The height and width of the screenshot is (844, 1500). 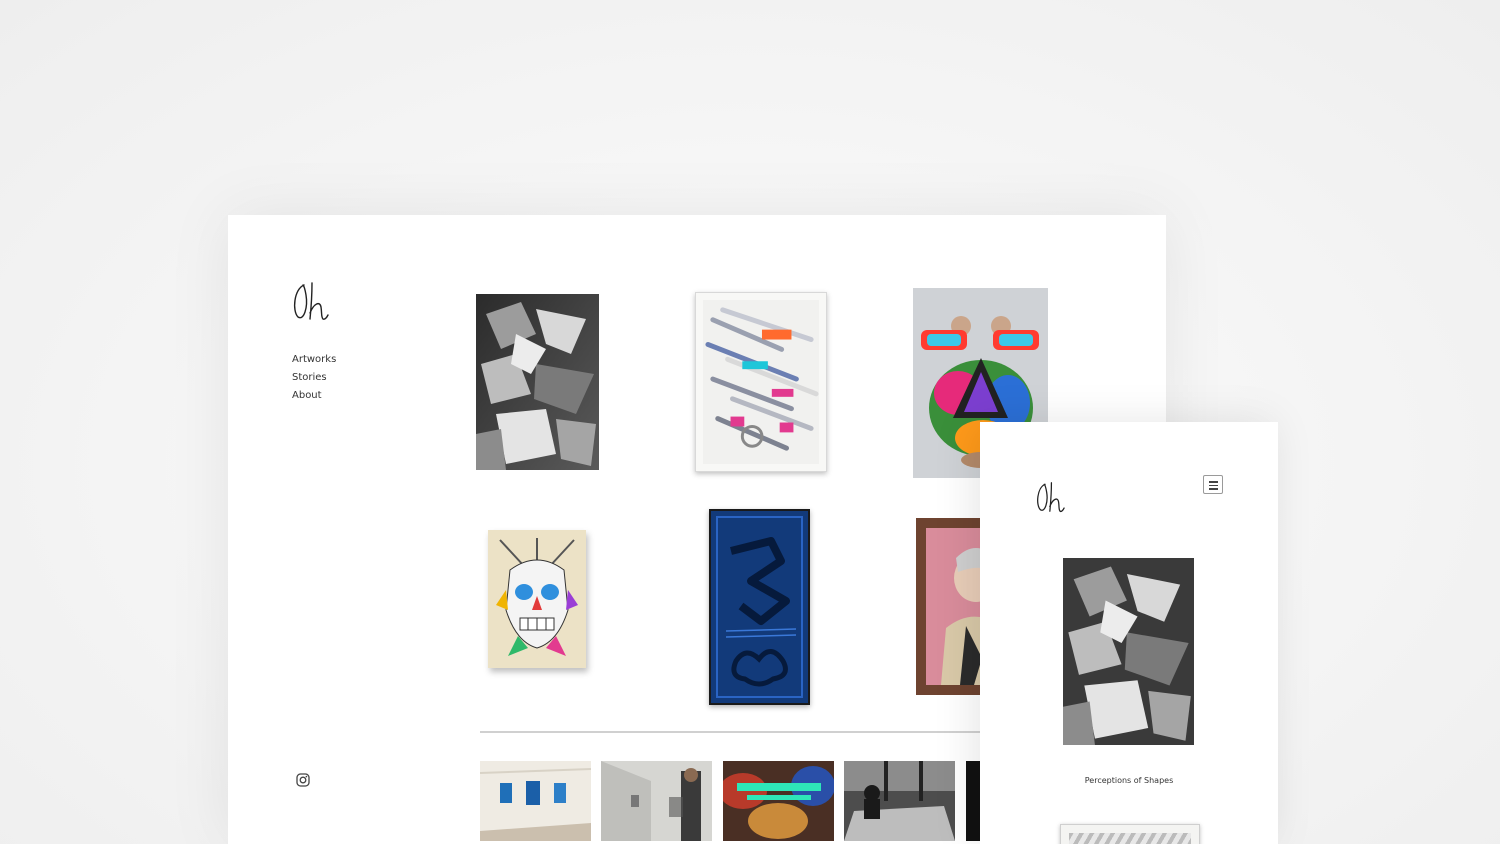 I want to click on nav-item-artworks: Artworks, so click(x=314, y=360).